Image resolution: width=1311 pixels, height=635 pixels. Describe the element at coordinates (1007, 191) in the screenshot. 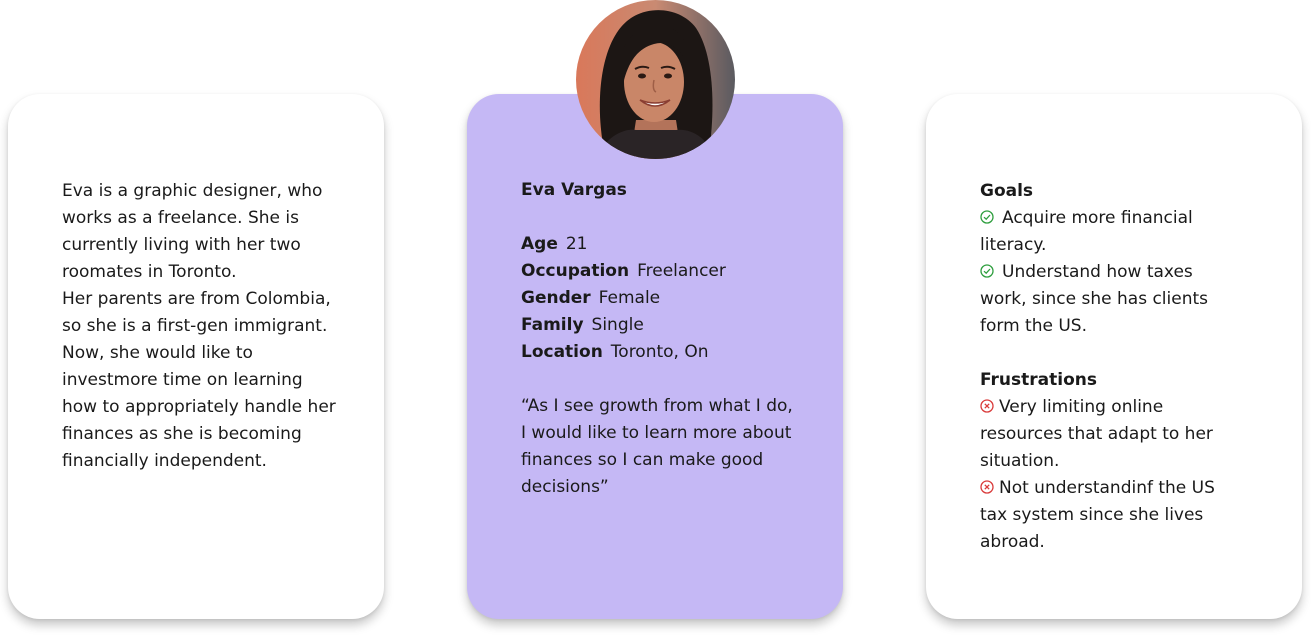

I see `goals-title: Goals` at that location.